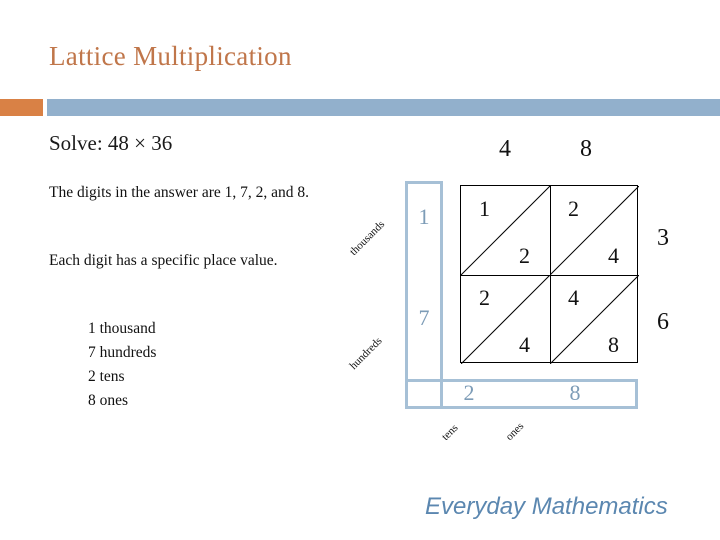 Image resolution: width=720 pixels, height=540 pixels. What do you see at coordinates (170, 56) in the screenshot?
I see `page-title: Lattice Multiplication` at bounding box center [170, 56].